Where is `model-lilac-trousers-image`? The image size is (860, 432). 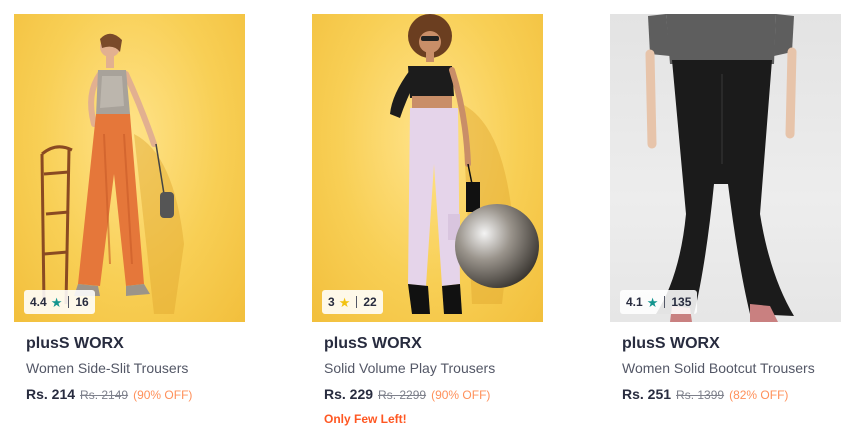 model-lilac-trousers-image is located at coordinates (464, 164).